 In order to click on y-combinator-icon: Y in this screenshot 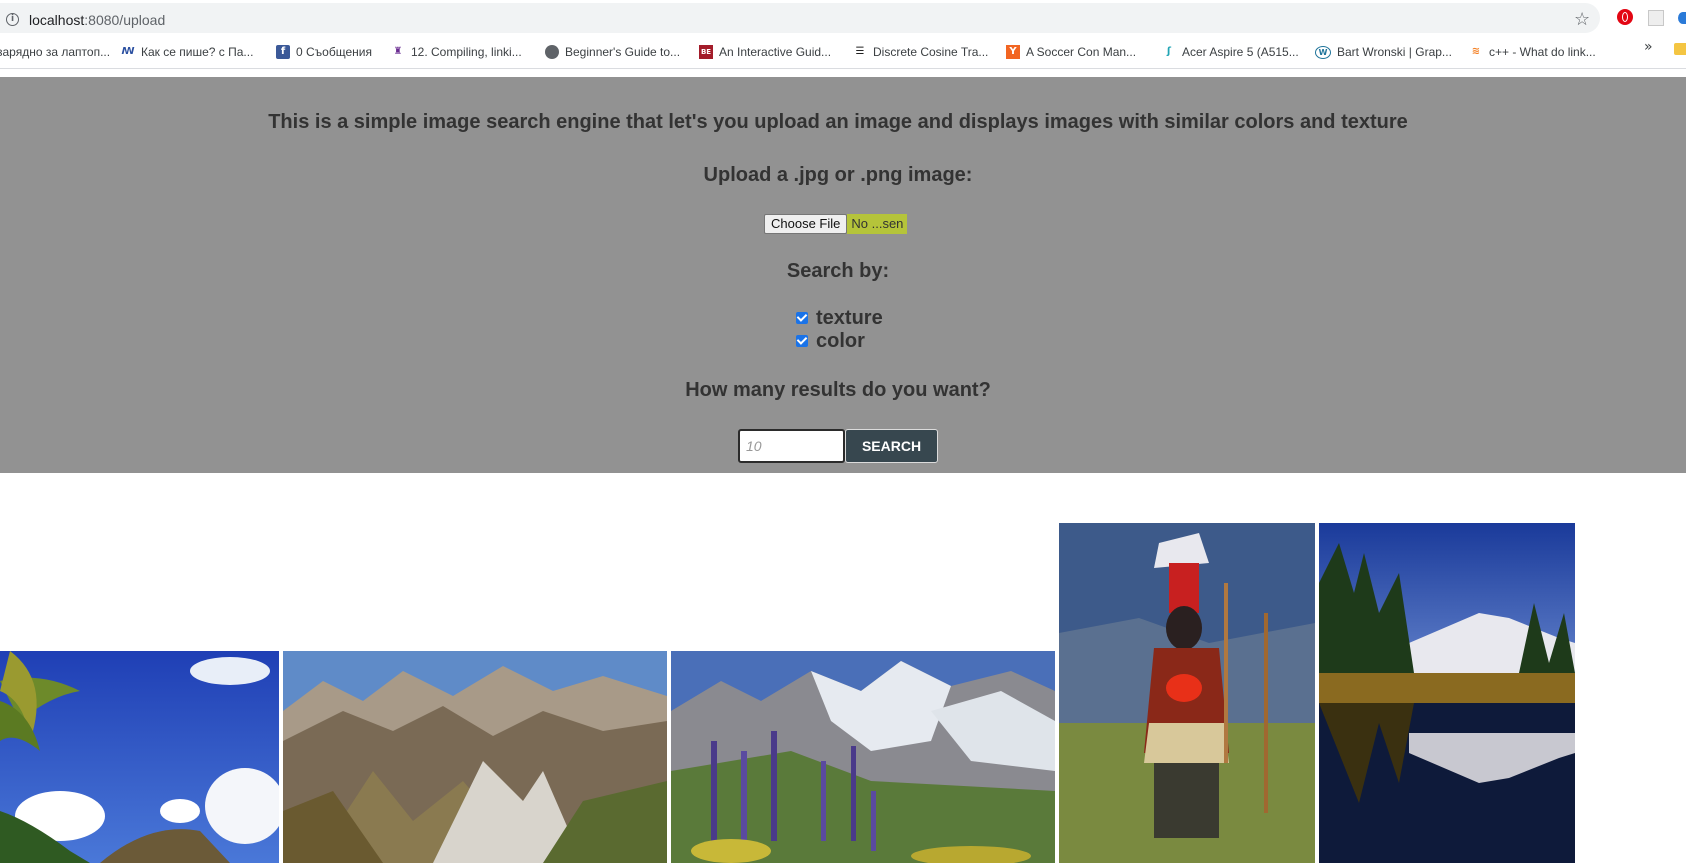, I will do `click(1013, 52)`.